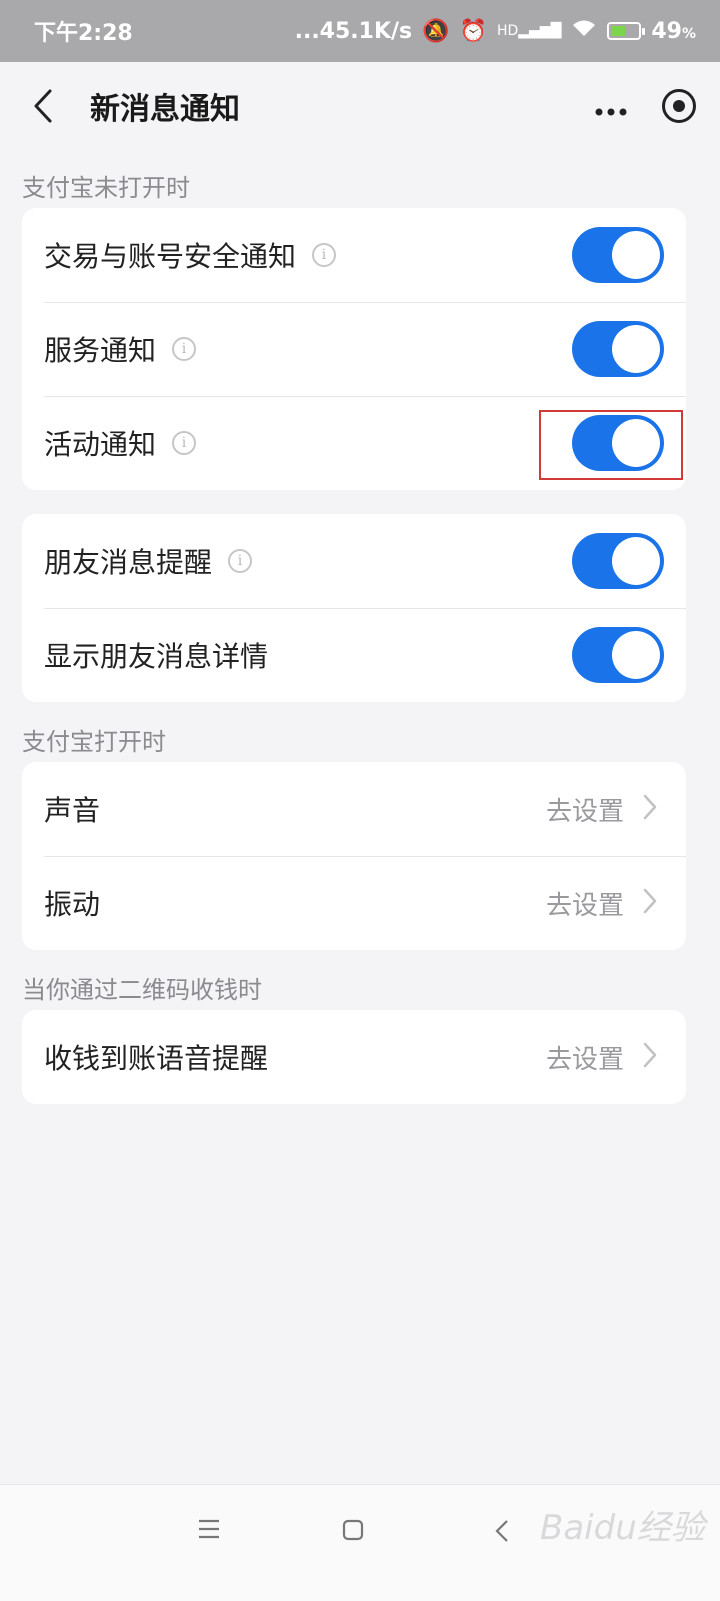  What do you see at coordinates (529, 31) in the screenshot?
I see `signal-icon: HD▂▄▆█` at bounding box center [529, 31].